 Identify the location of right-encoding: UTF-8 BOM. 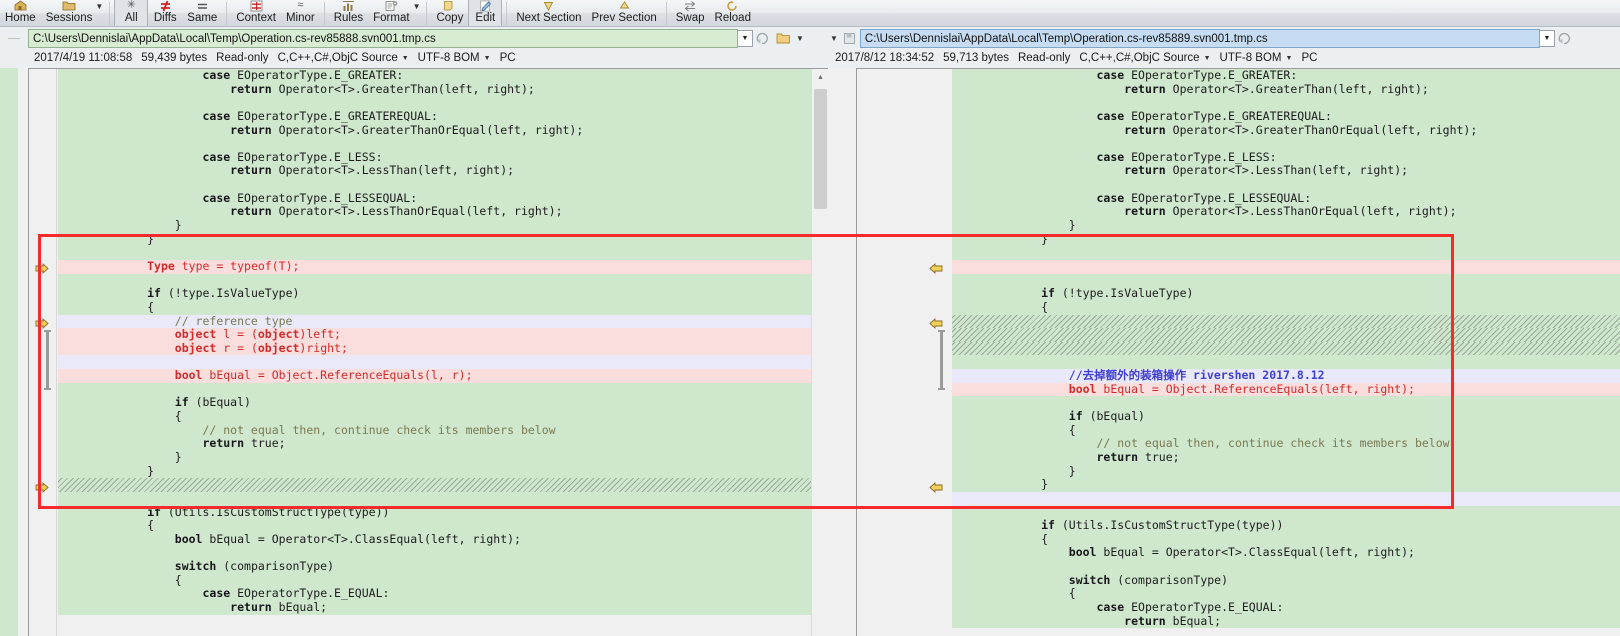
(1251, 58).